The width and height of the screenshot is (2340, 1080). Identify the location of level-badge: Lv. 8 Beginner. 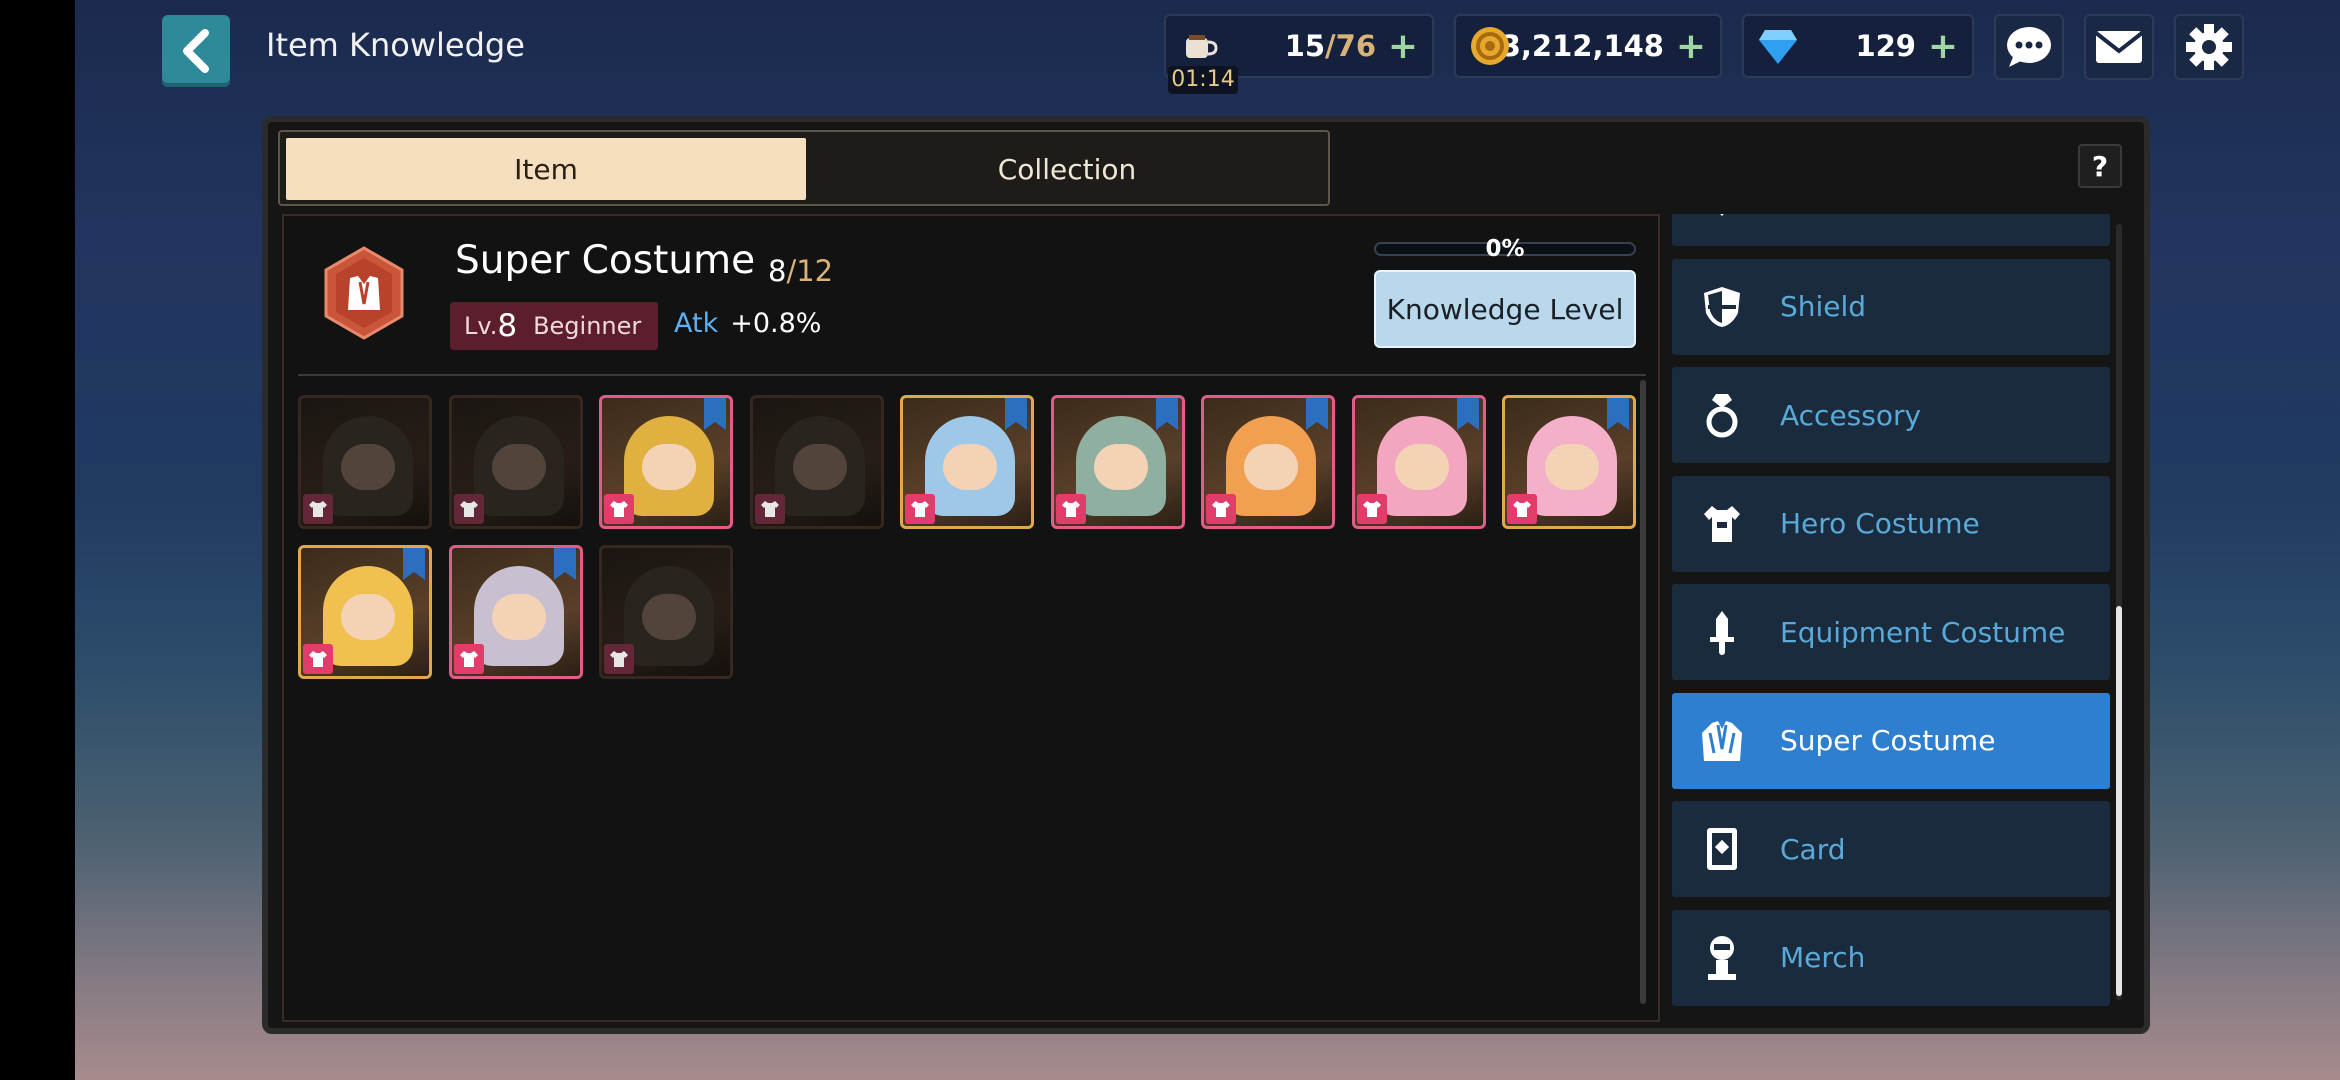
(554, 326).